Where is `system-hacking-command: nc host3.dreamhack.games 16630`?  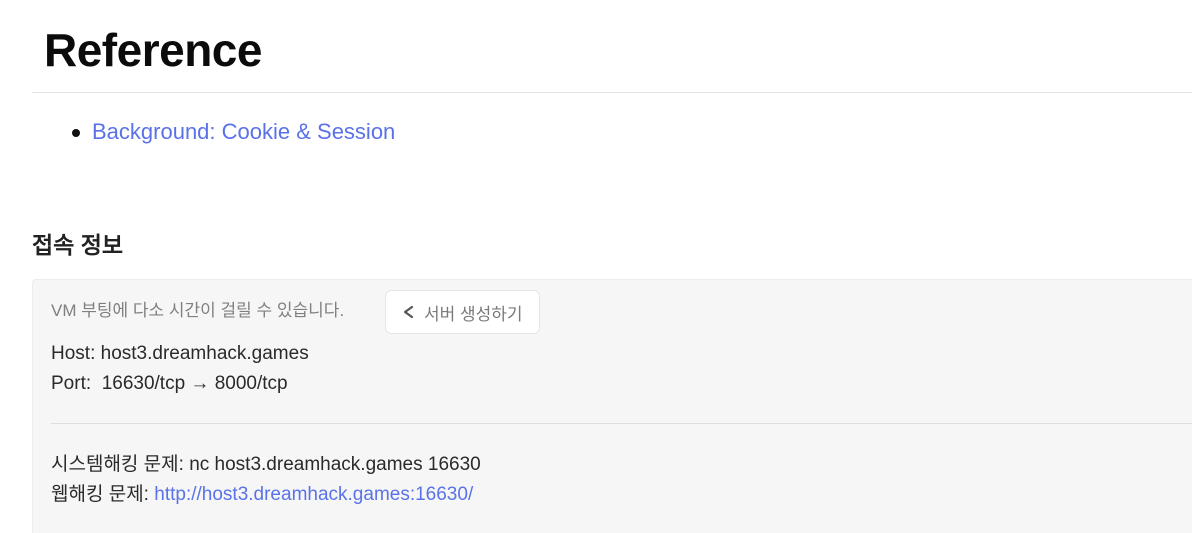
system-hacking-command: nc host3.dreamhack.games 16630 is located at coordinates (335, 464).